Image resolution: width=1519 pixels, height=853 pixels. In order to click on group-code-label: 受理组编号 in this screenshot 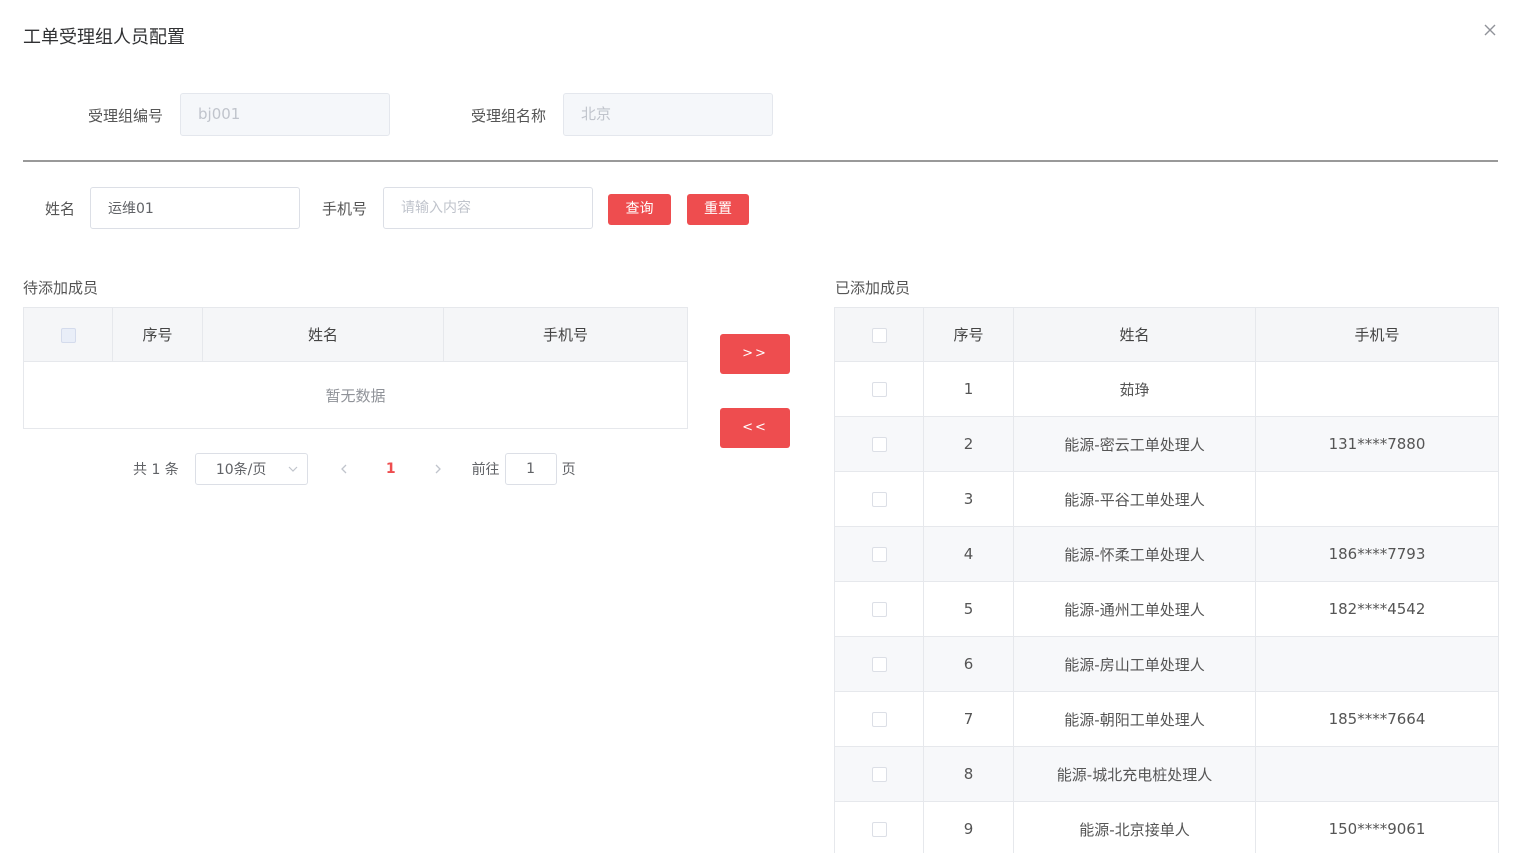, I will do `click(126, 116)`.